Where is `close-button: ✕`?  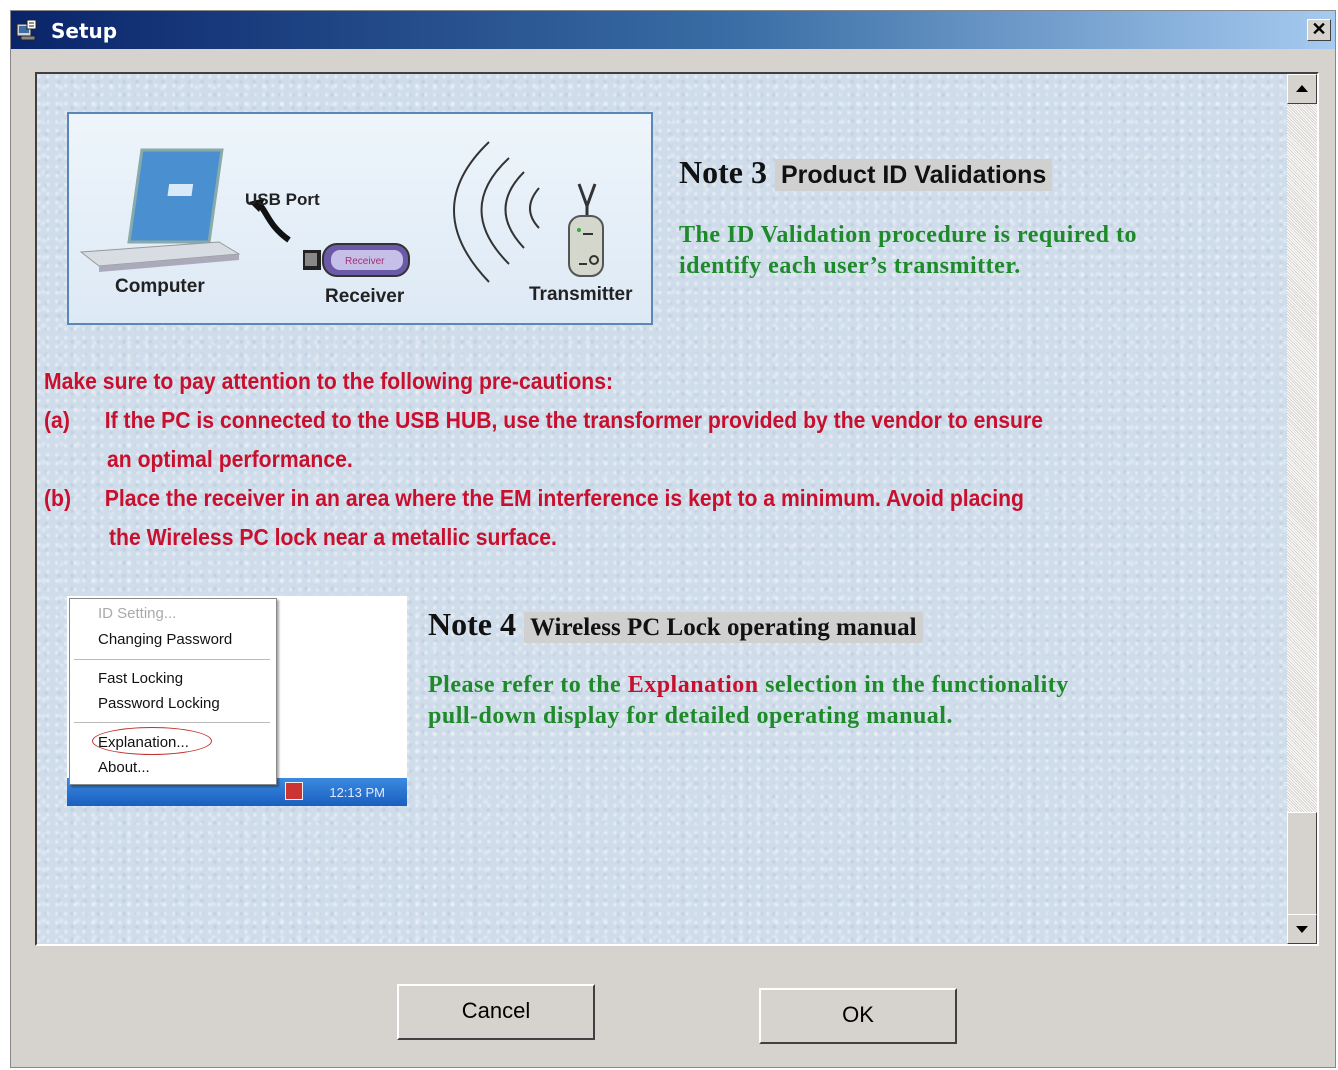 close-button: ✕ is located at coordinates (1319, 30).